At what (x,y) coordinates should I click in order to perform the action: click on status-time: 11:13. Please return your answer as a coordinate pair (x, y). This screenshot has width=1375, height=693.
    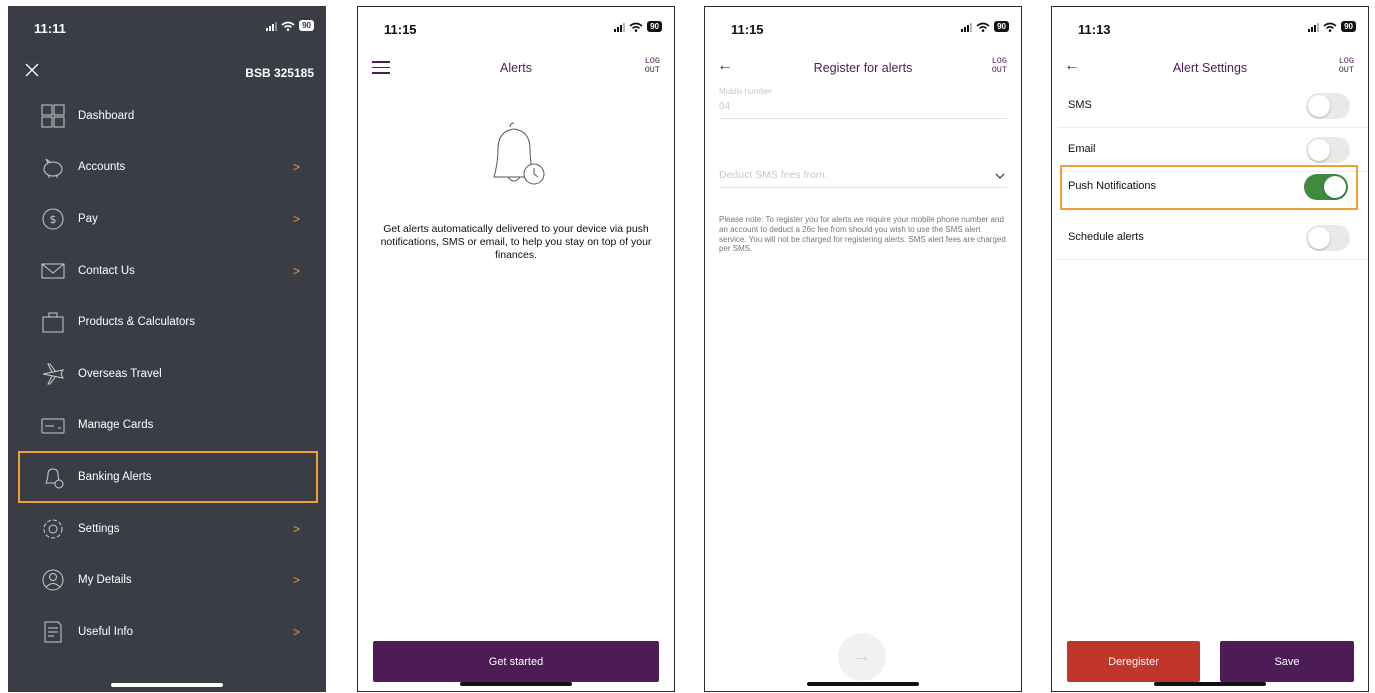
    Looking at the image, I should click on (1094, 29).